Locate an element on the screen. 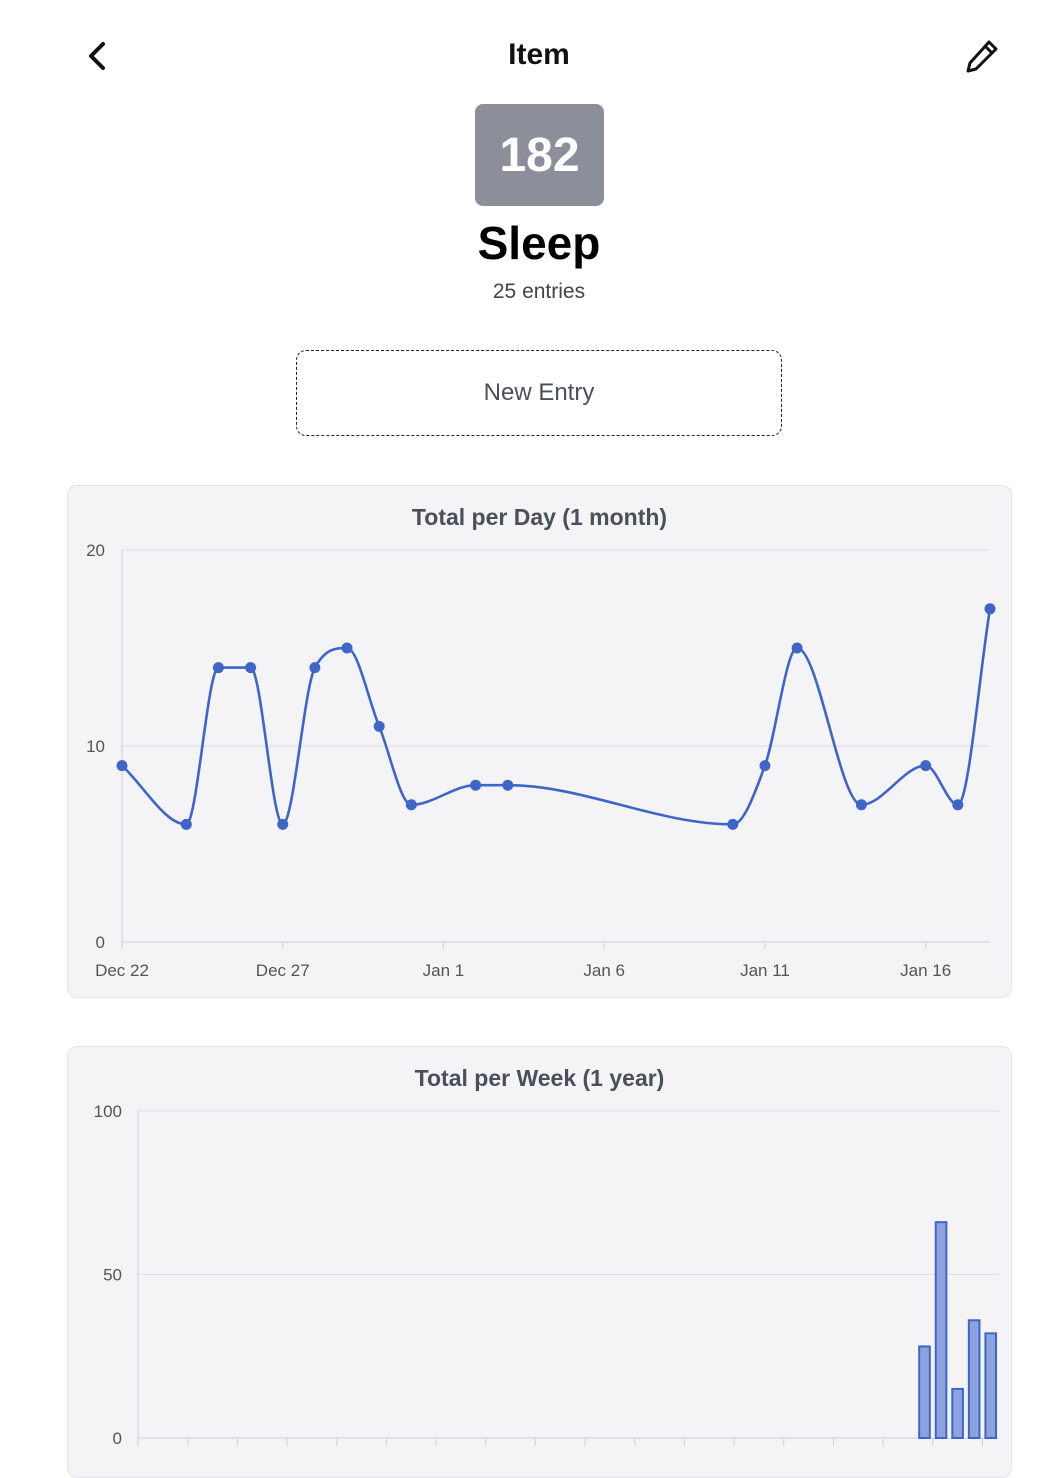 The width and height of the screenshot is (1056, 1478). page-title: Item is located at coordinates (539, 54).